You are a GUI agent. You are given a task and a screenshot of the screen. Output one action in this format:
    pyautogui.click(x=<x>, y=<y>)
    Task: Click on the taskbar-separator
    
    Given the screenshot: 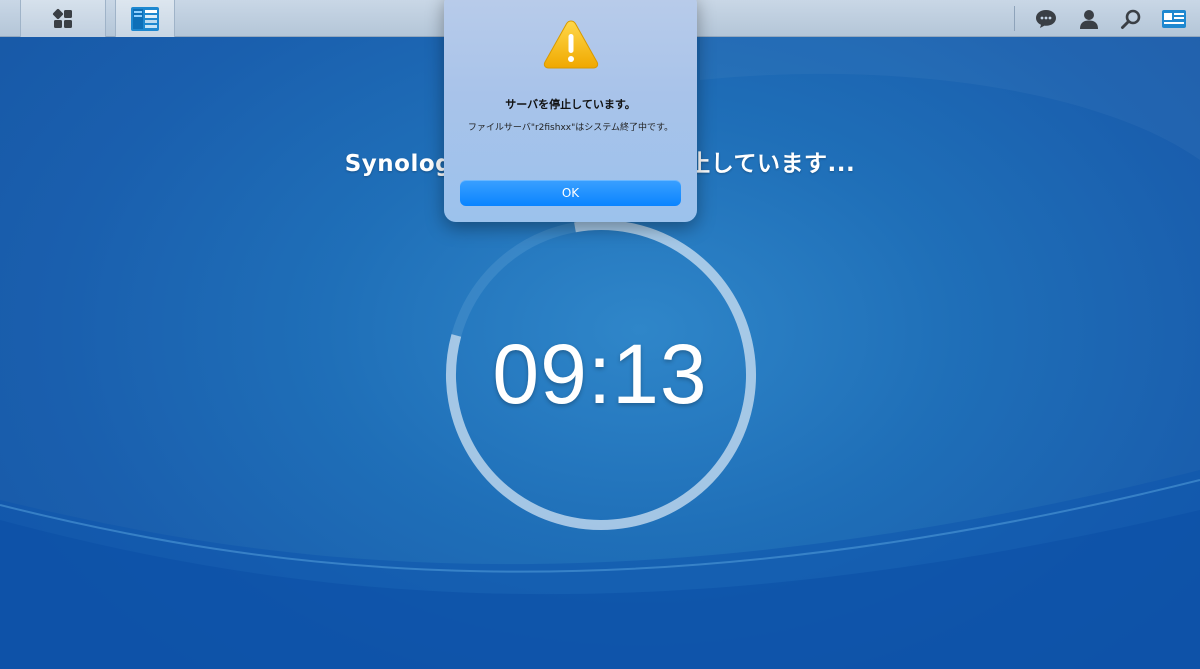 What is the action you would take?
    pyautogui.click(x=1014, y=18)
    